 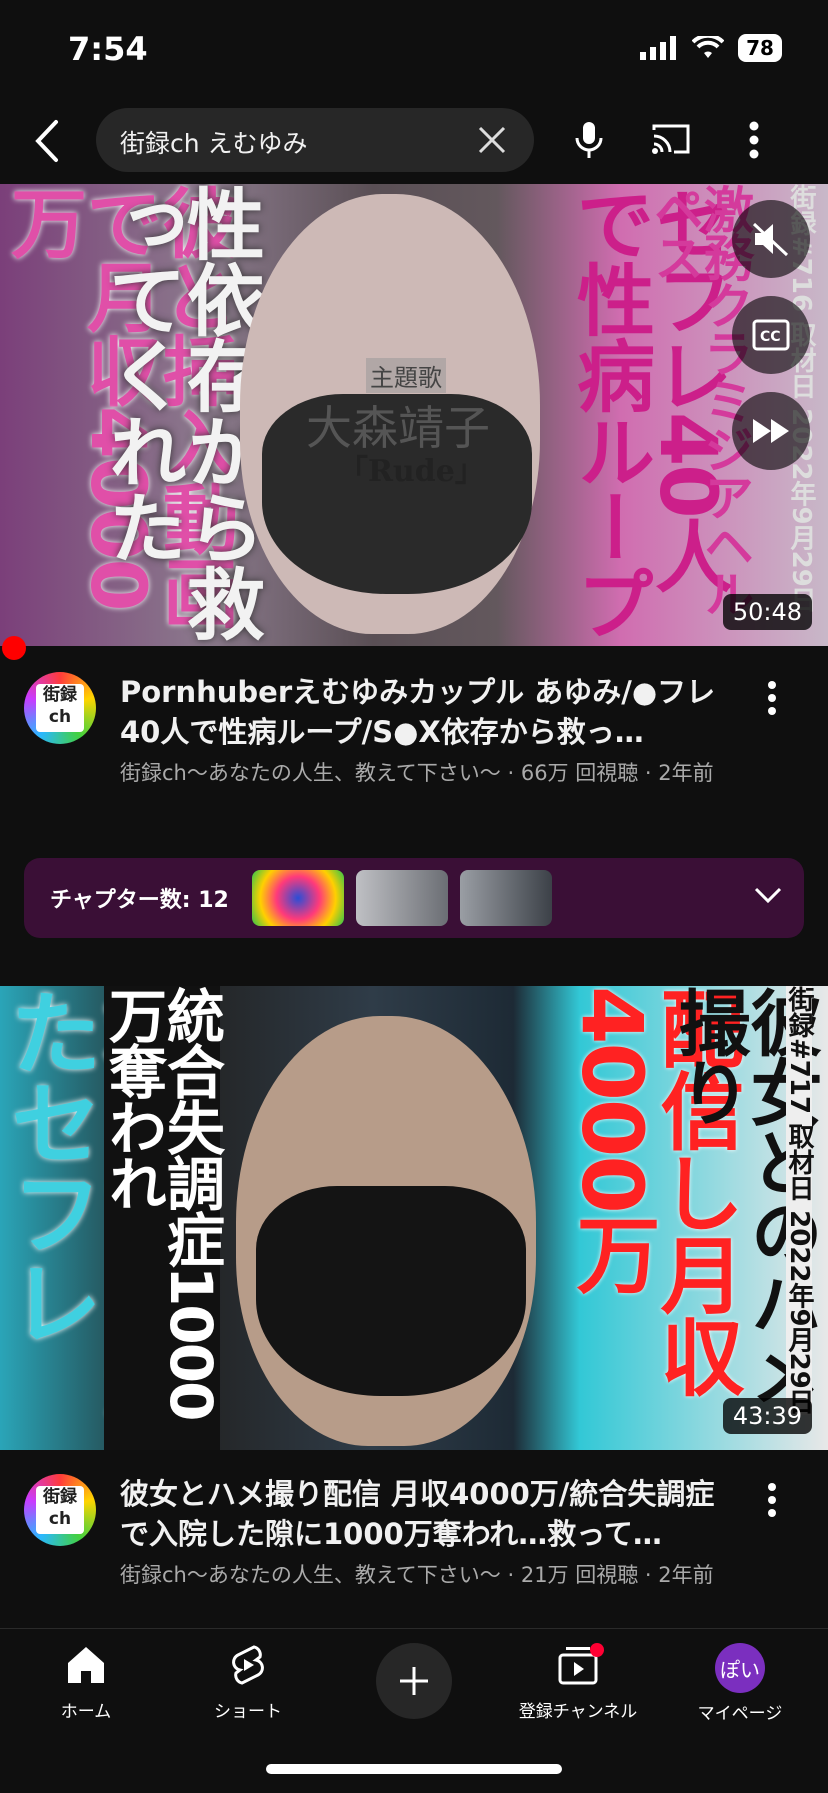 What do you see at coordinates (417, 773) in the screenshot?
I see `video-meta: 街録ch〜あなたの人生、教えて下さい〜 · 66万 回視聴 · 2年前` at bounding box center [417, 773].